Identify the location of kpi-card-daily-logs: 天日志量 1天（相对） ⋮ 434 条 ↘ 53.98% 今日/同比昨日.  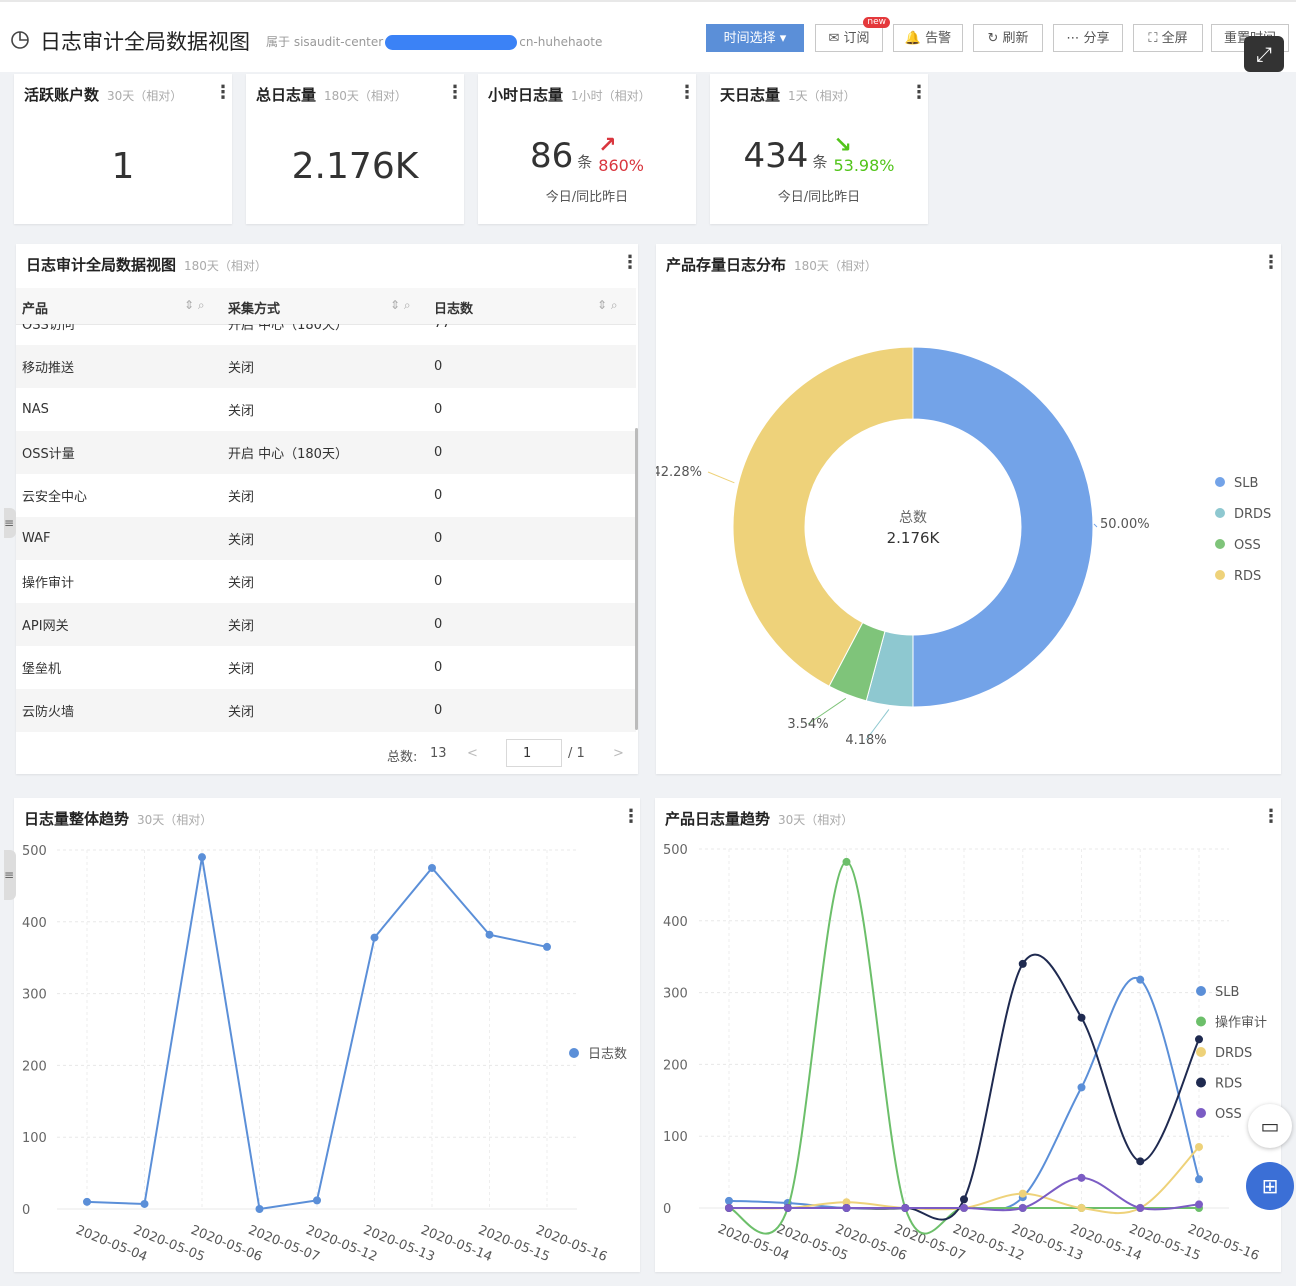
(819, 149).